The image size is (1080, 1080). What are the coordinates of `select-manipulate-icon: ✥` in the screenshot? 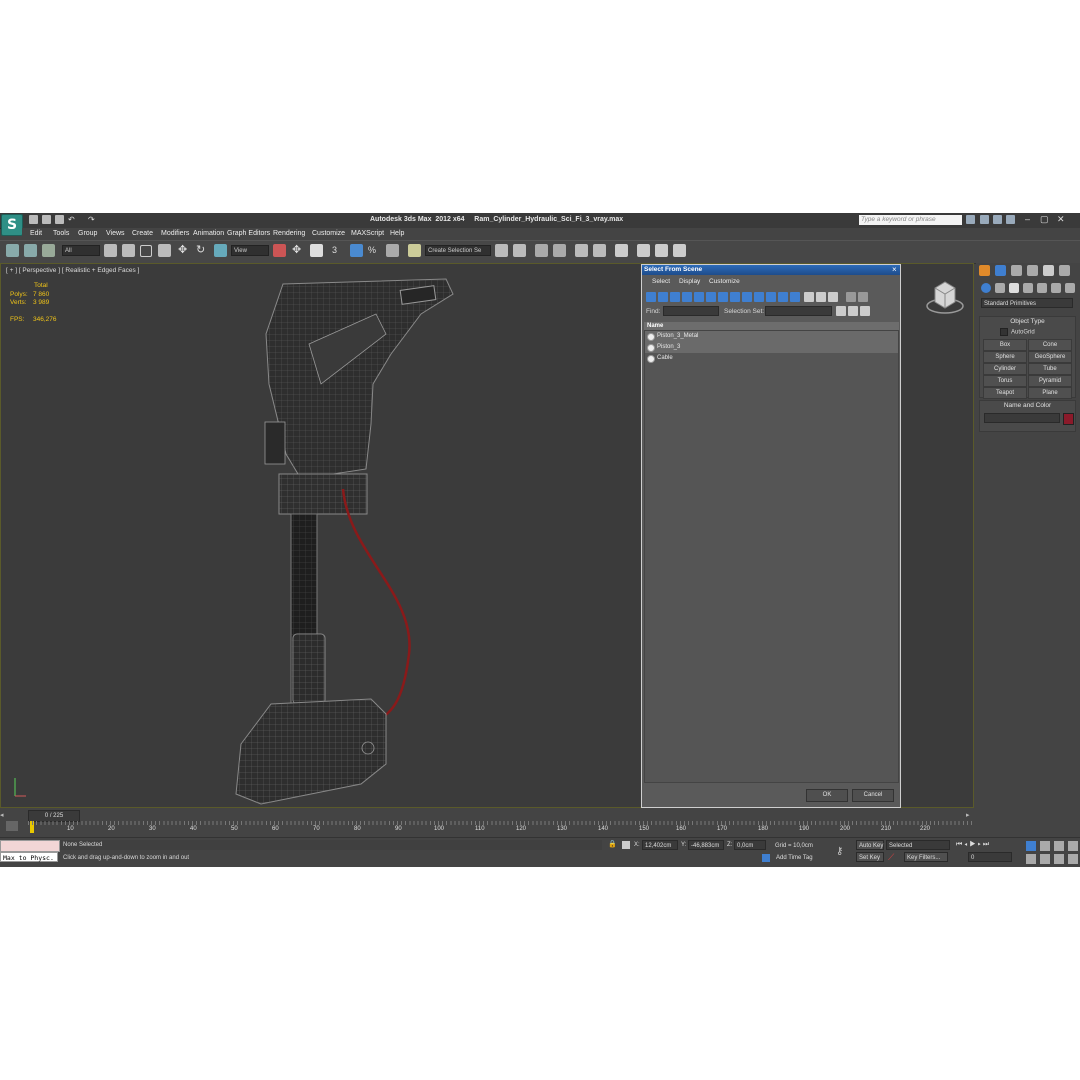 It's located at (298, 250).